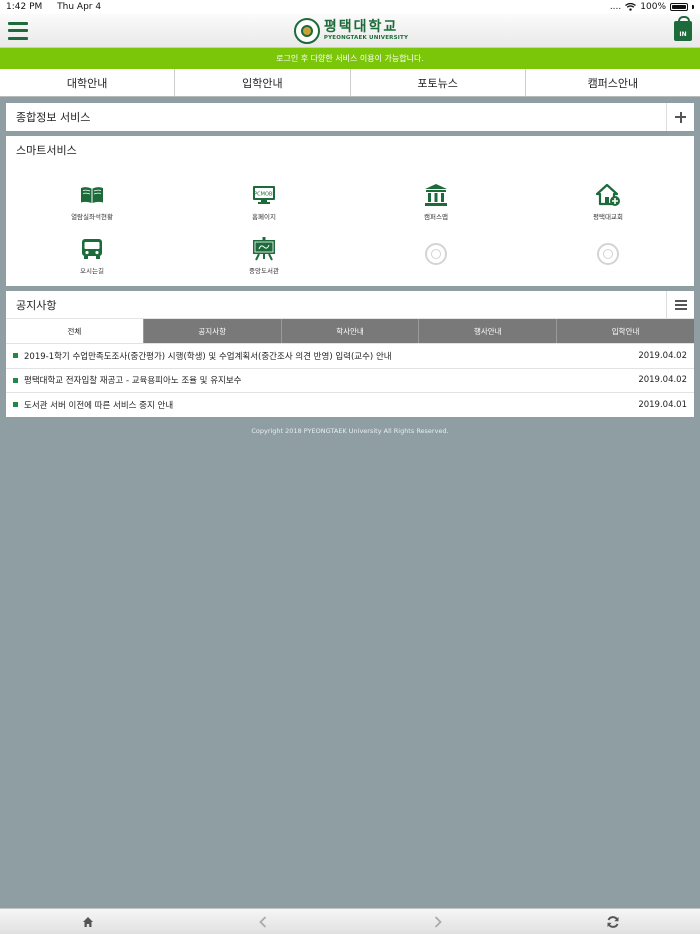  I want to click on info-service-header: 종합정보 서비스, so click(350, 117).